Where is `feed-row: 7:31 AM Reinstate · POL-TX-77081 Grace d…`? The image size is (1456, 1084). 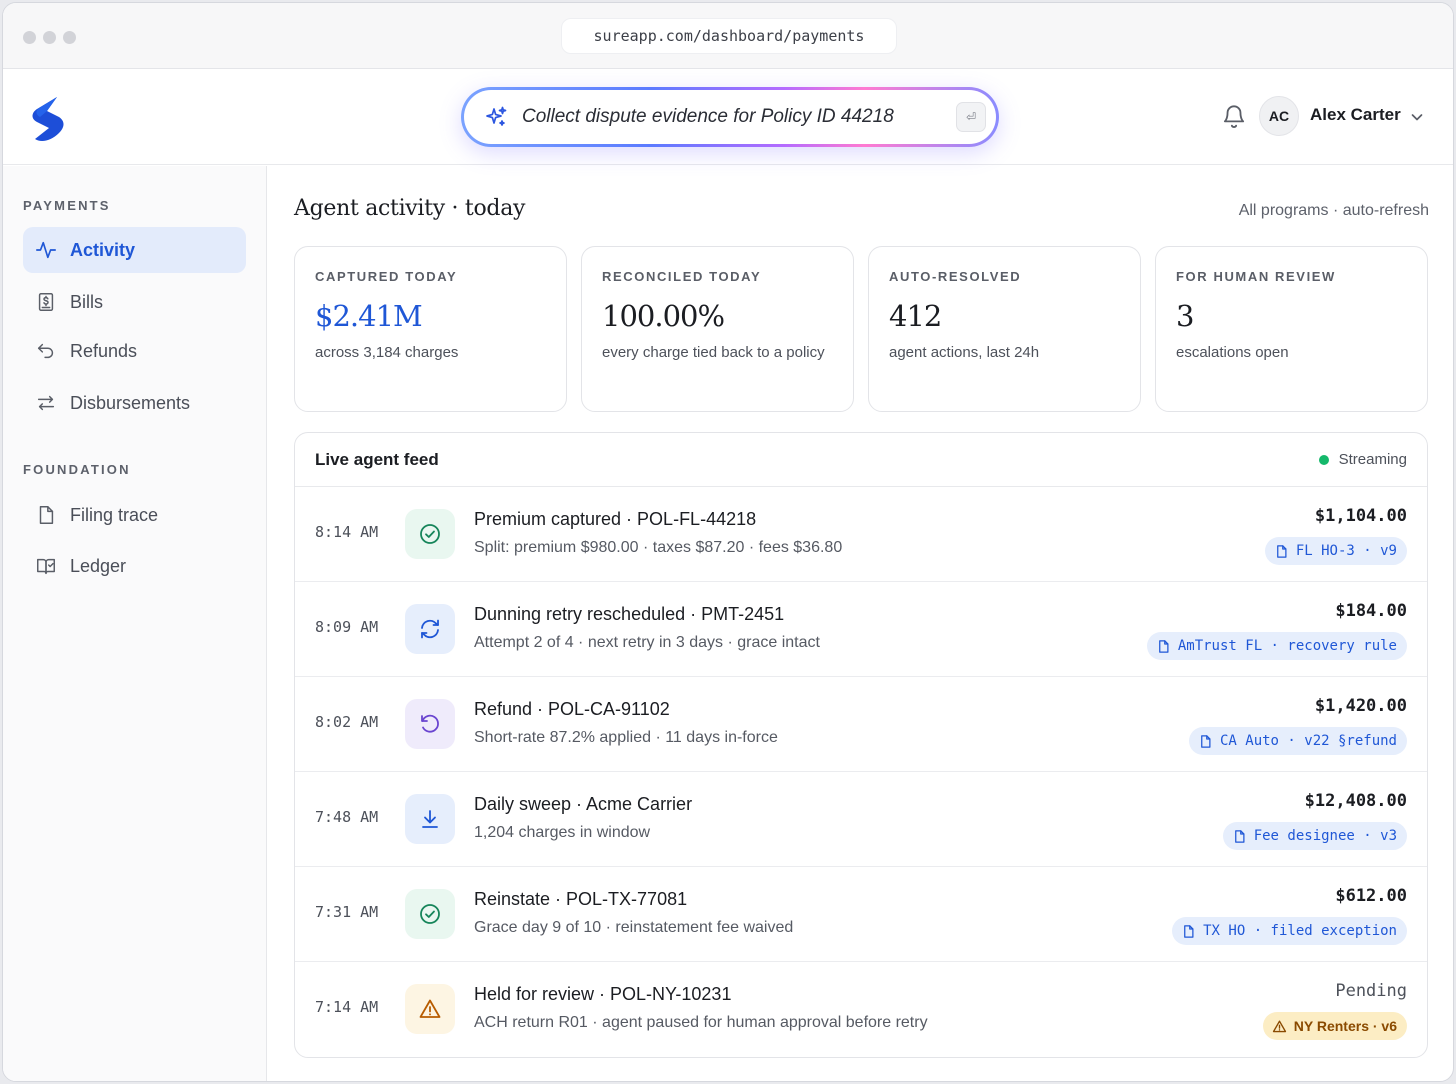
feed-row: 7:31 AM Reinstate · POL-TX-77081 Grace d… is located at coordinates (861, 914).